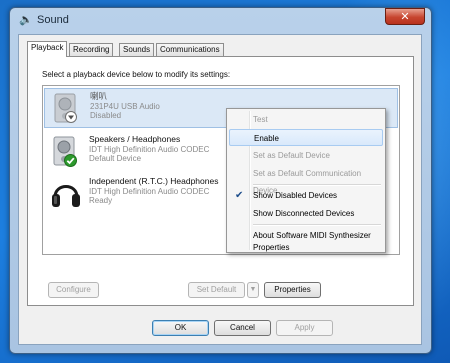 Image resolution: width=450 pixels, height=363 pixels. I want to click on checkmark-icon: ✔, so click(239, 195).